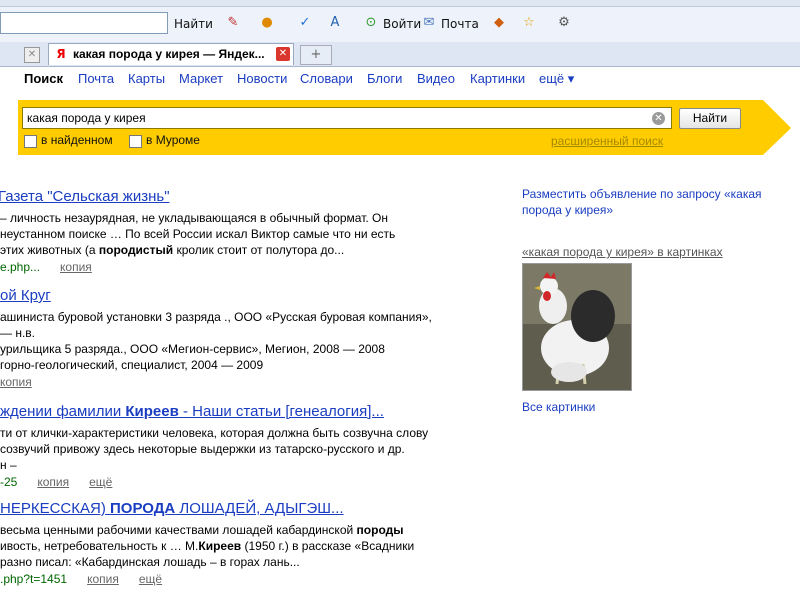 The width and height of the screenshot is (800, 600). What do you see at coordinates (8, 482) in the screenshot?
I see `result-url: -25` at bounding box center [8, 482].